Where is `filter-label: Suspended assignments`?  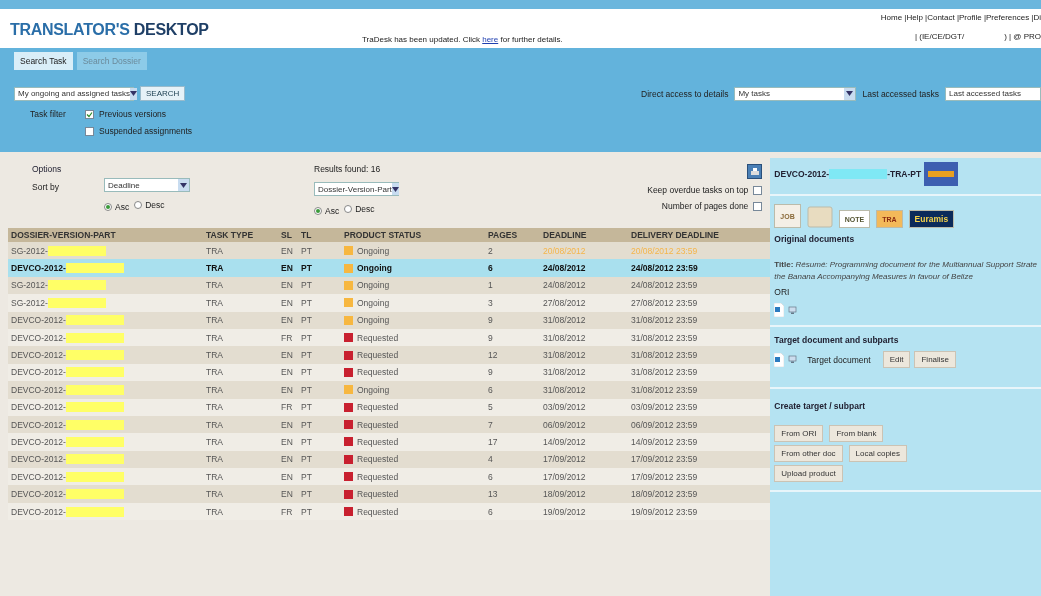
filter-label: Suspended assignments is located at coordinates (146, 131).